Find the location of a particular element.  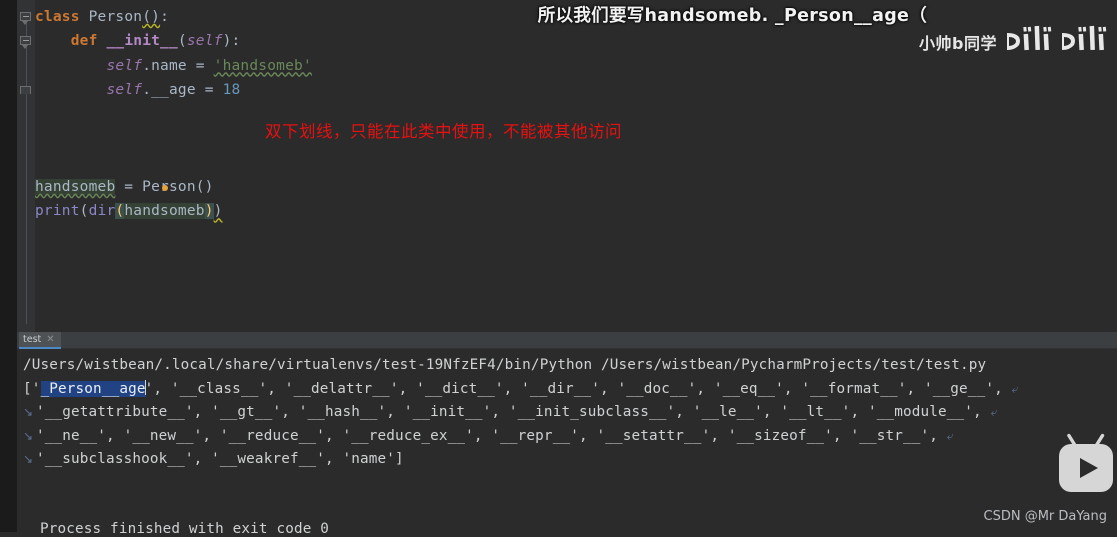

code-token: ): is located at coordinates (231, 41).